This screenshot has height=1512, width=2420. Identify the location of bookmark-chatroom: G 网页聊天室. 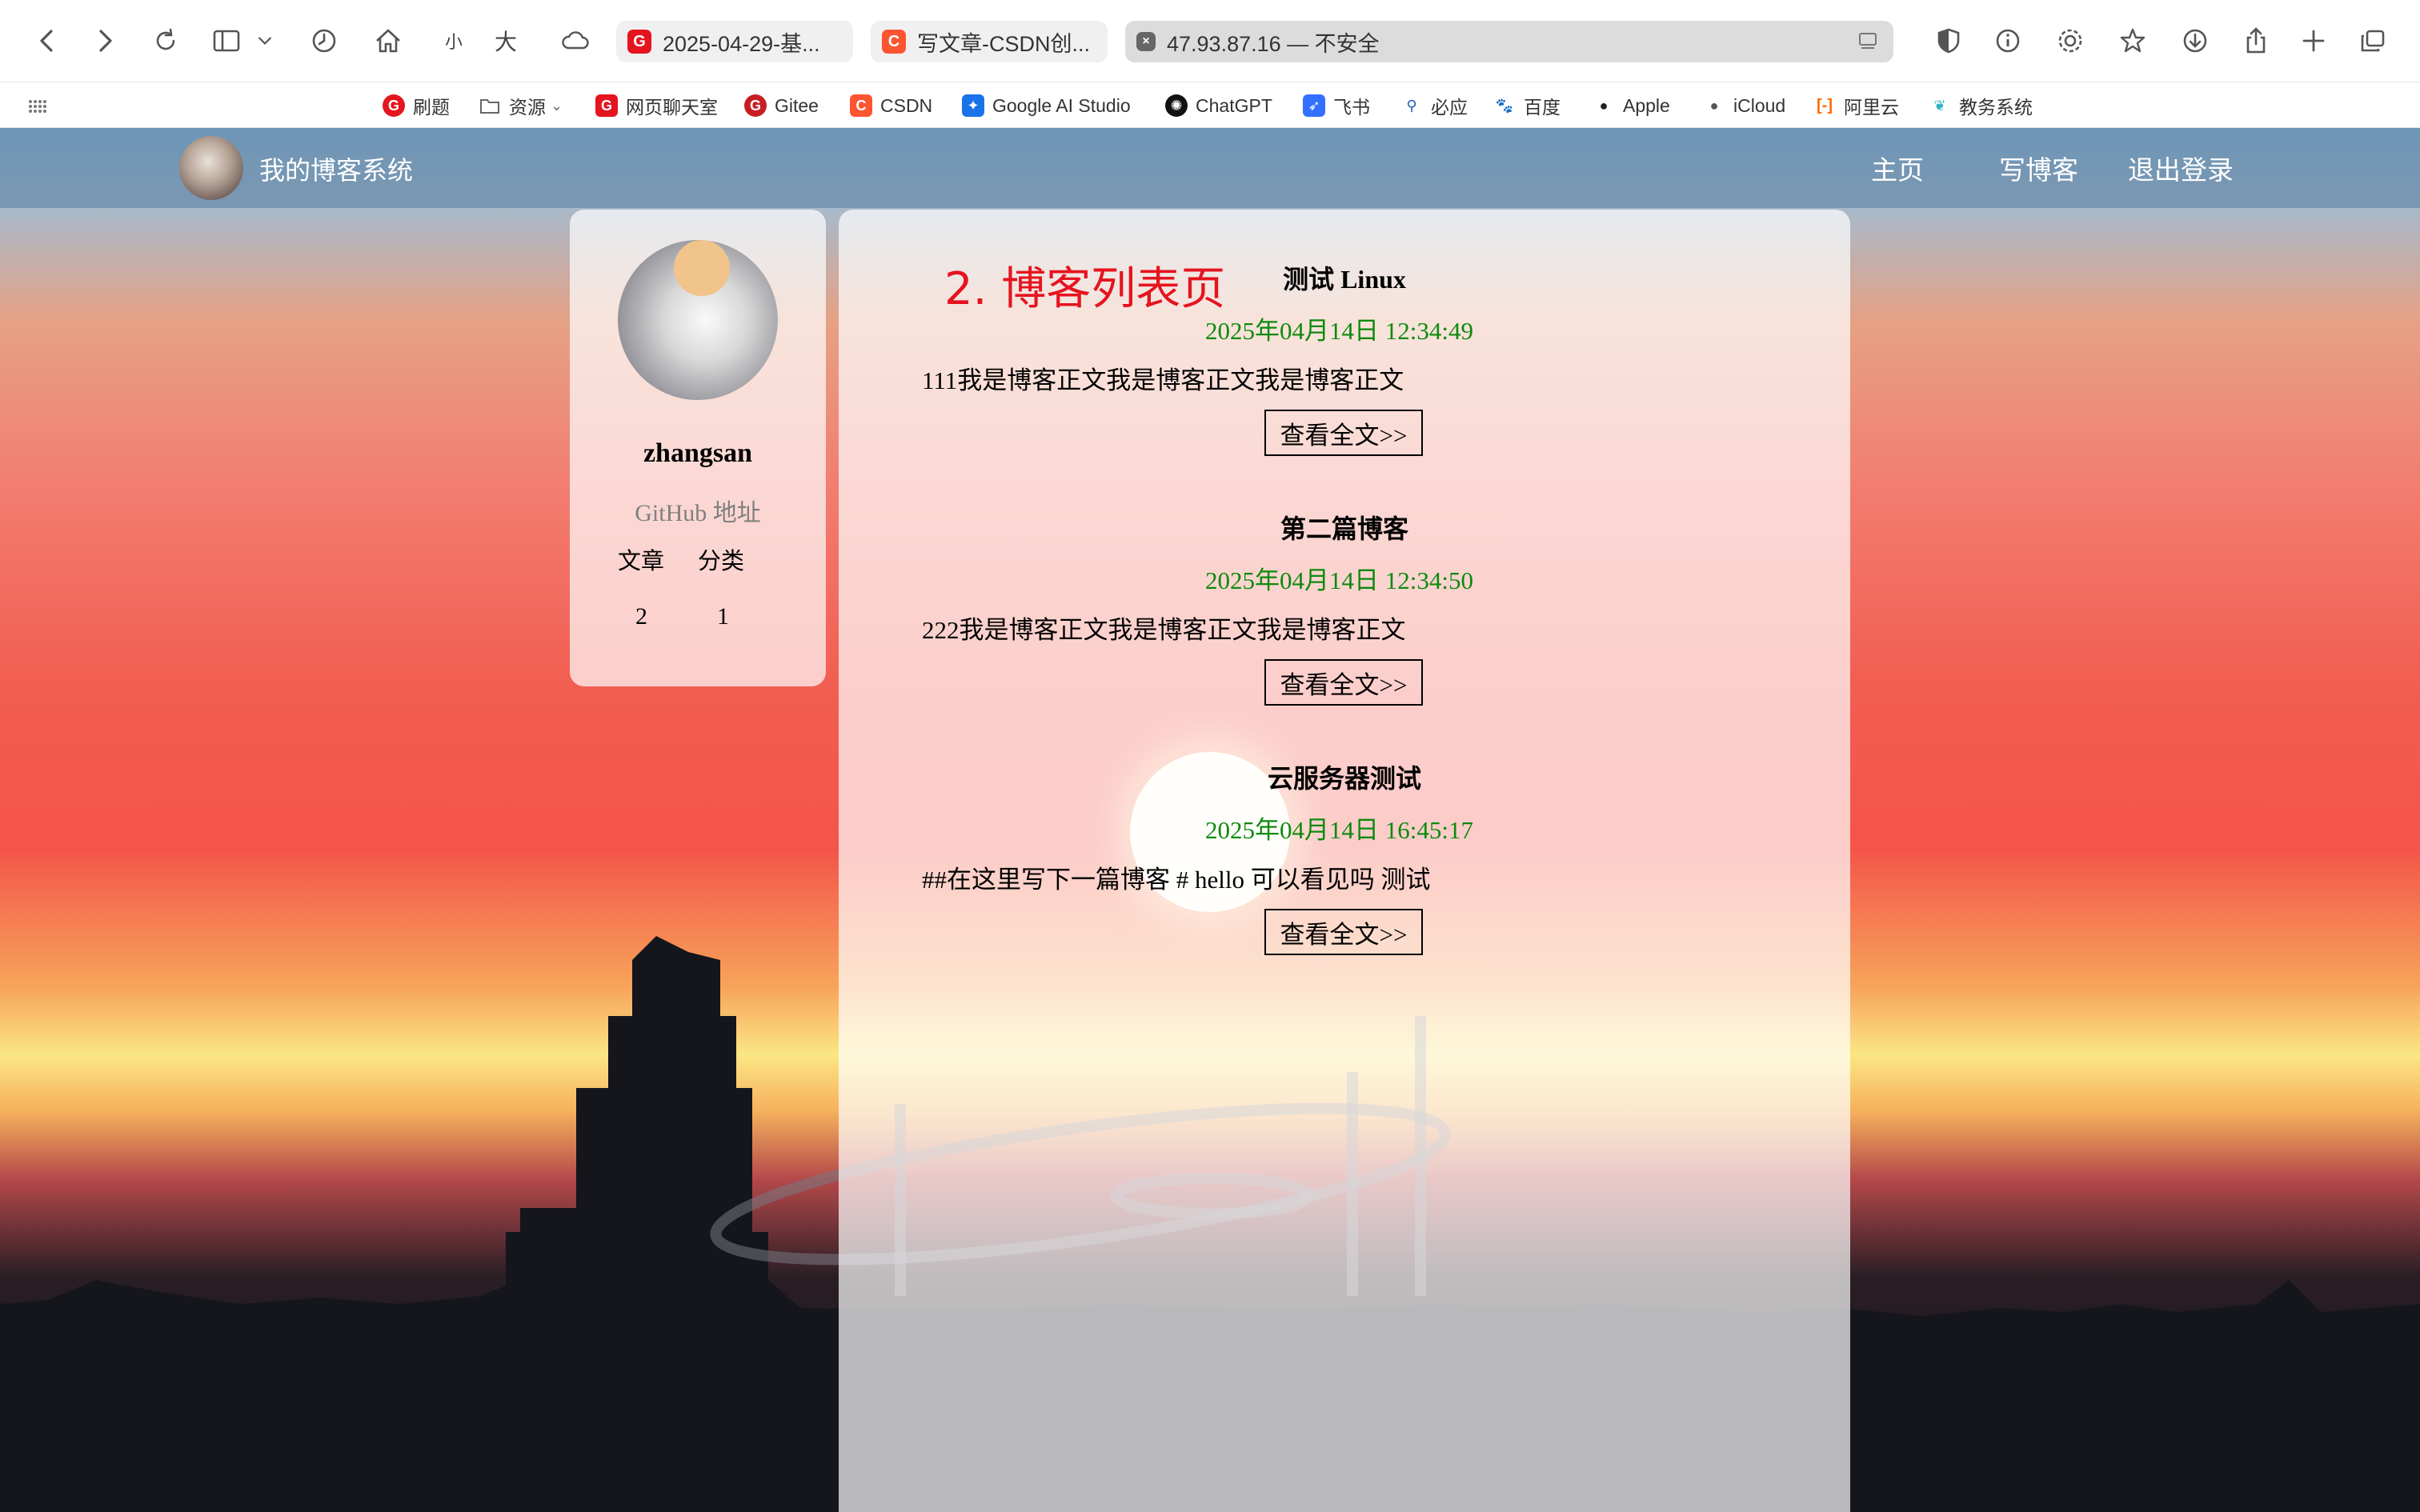
(656, 105).